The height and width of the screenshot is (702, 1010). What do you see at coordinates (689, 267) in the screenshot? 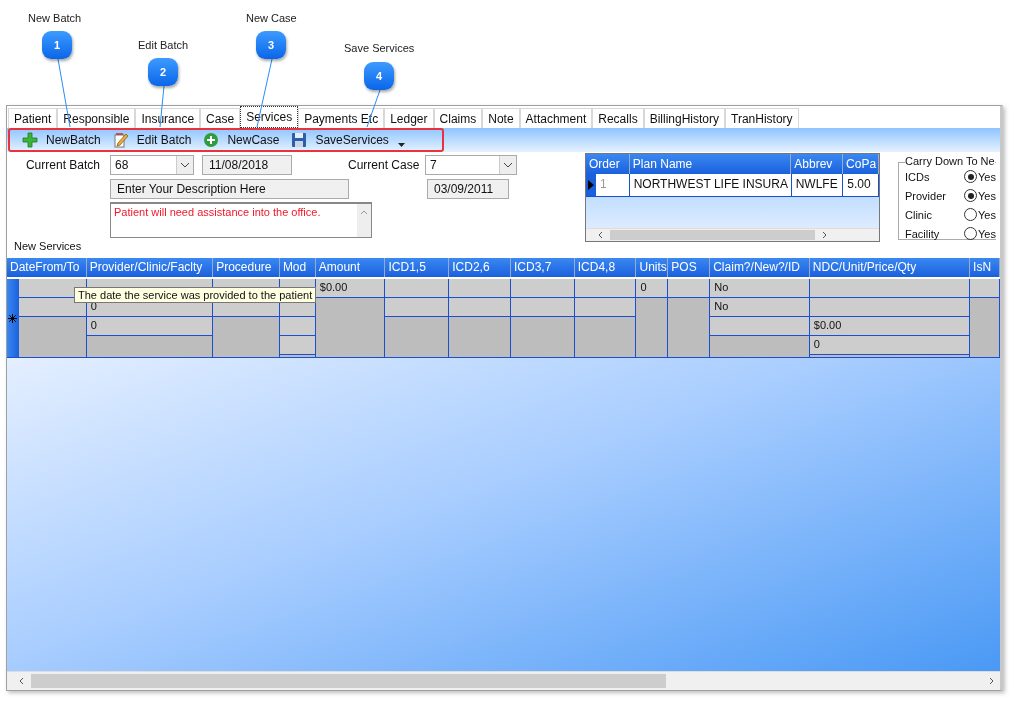
I see `column-header: POS` at bounding box center [689, 267].